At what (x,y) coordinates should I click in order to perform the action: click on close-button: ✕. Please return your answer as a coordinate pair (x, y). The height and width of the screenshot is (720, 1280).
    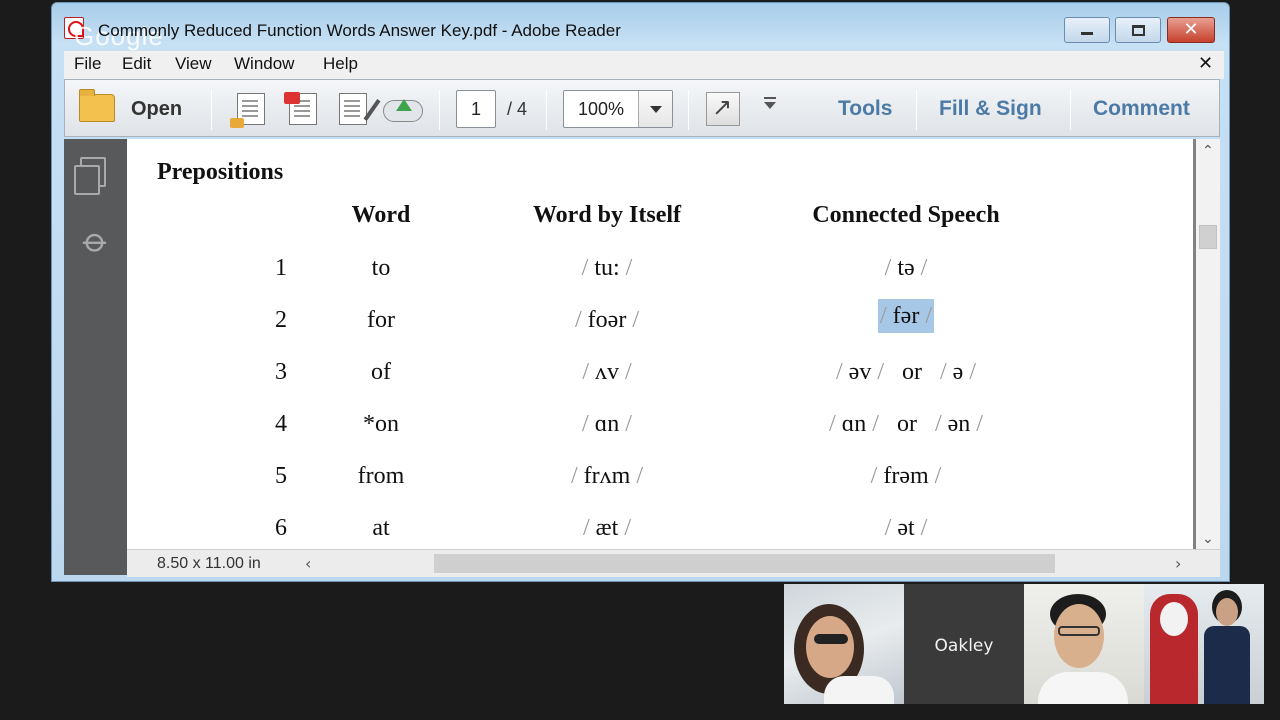
    Looking at the image, I should click on (1191, 30).